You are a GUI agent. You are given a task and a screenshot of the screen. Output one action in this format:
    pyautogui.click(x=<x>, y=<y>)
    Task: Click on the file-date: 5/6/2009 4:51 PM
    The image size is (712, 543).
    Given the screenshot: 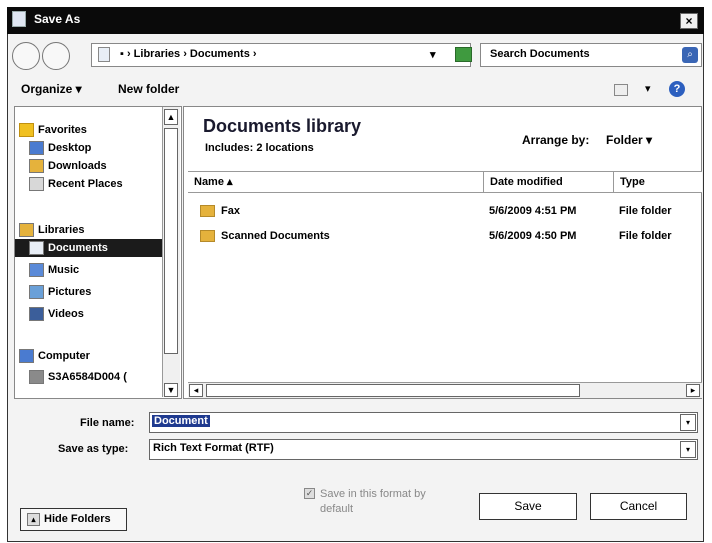 What is the action you would take?
    pyautogui.click(x=533, y=211)
    